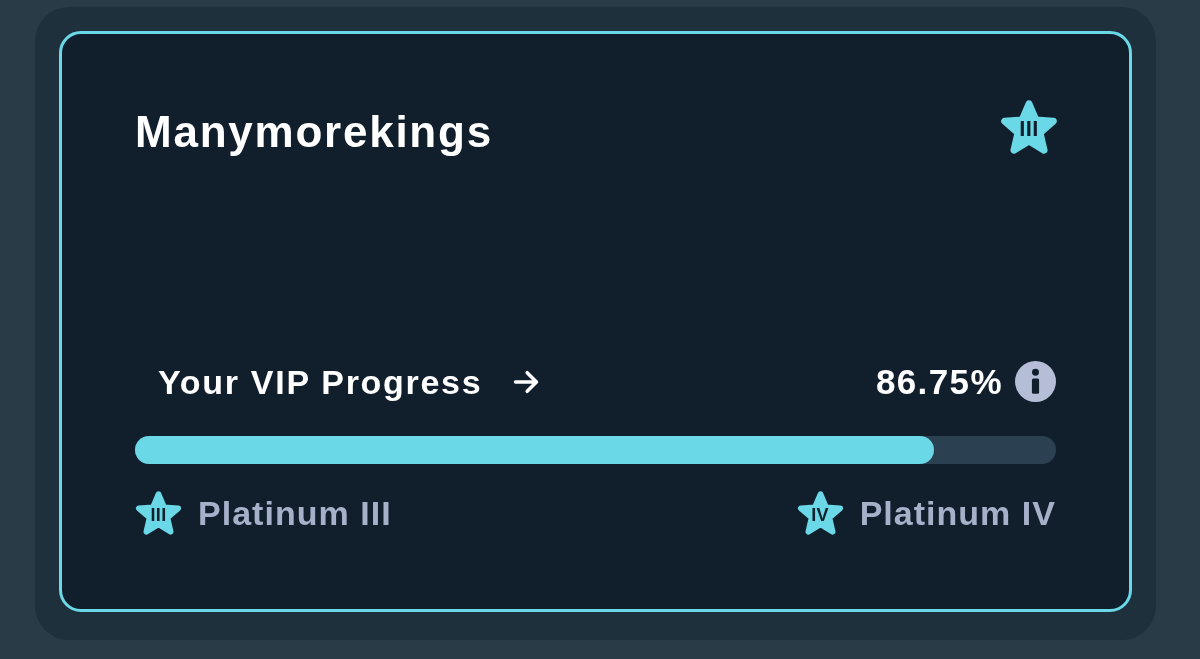 The height and width of the screenshot is (659, 1200). I want to click on tier-badge: IV, so click(820, 513).